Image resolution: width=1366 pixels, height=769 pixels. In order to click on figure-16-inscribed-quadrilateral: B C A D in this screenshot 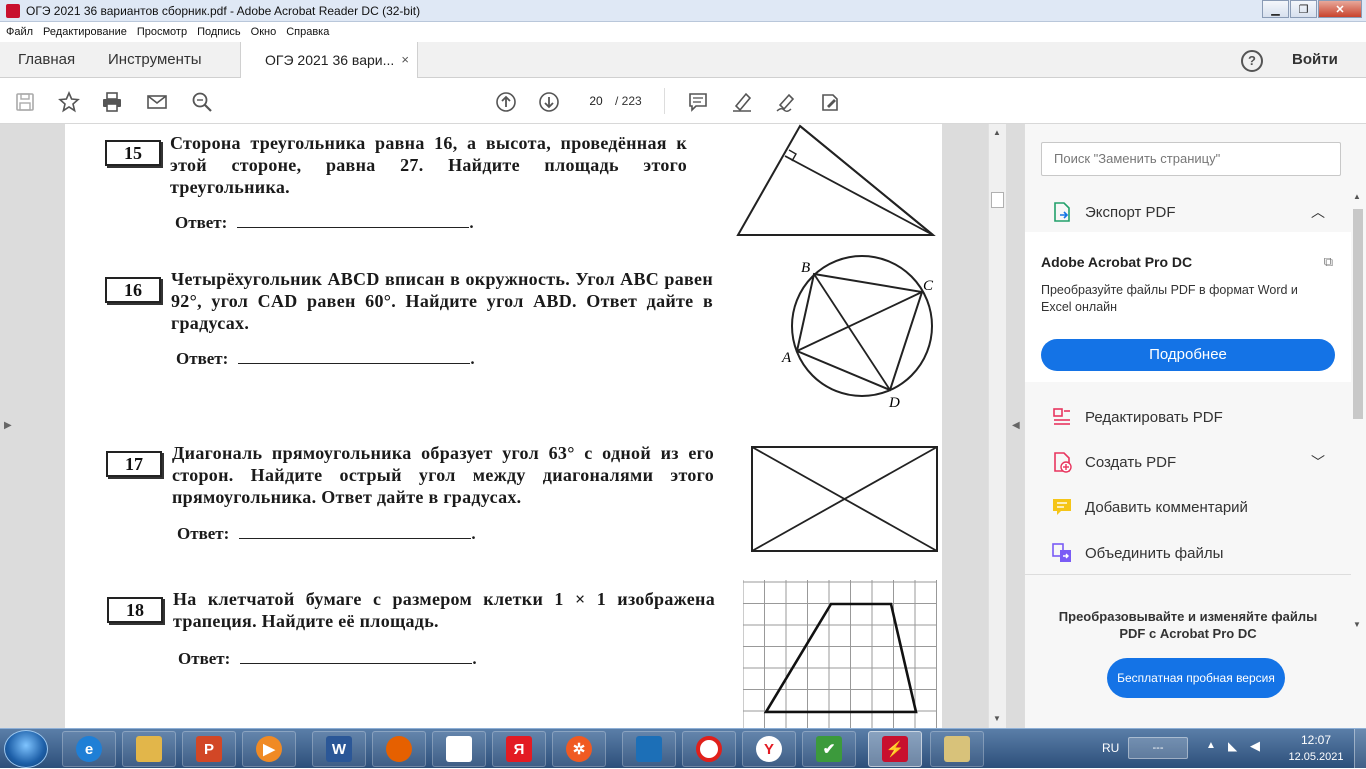, I will do `click(857, 333)`.